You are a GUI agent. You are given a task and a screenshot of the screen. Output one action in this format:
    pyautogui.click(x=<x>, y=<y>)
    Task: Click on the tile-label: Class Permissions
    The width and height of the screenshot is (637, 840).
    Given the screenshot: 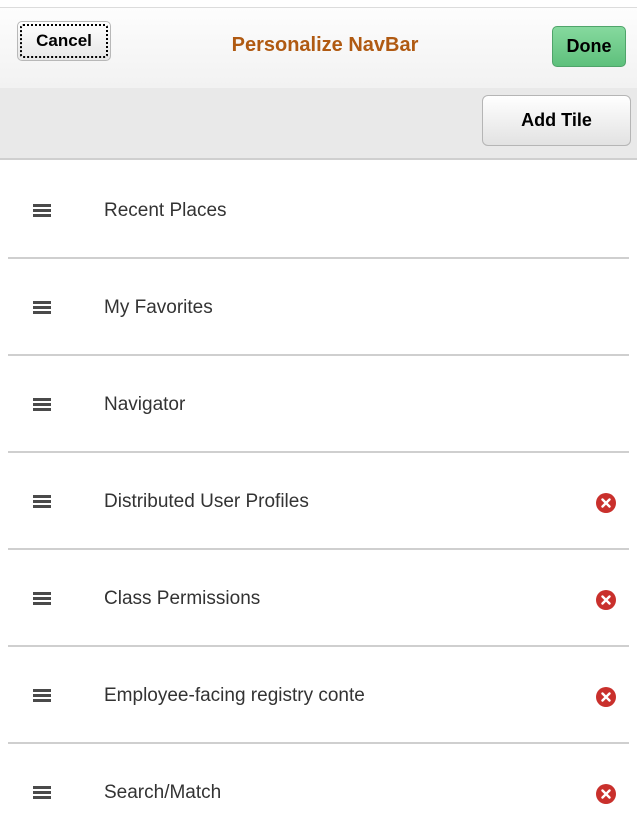 What is the action you would take?
    pyautogui.click(x=182, y=598)
    